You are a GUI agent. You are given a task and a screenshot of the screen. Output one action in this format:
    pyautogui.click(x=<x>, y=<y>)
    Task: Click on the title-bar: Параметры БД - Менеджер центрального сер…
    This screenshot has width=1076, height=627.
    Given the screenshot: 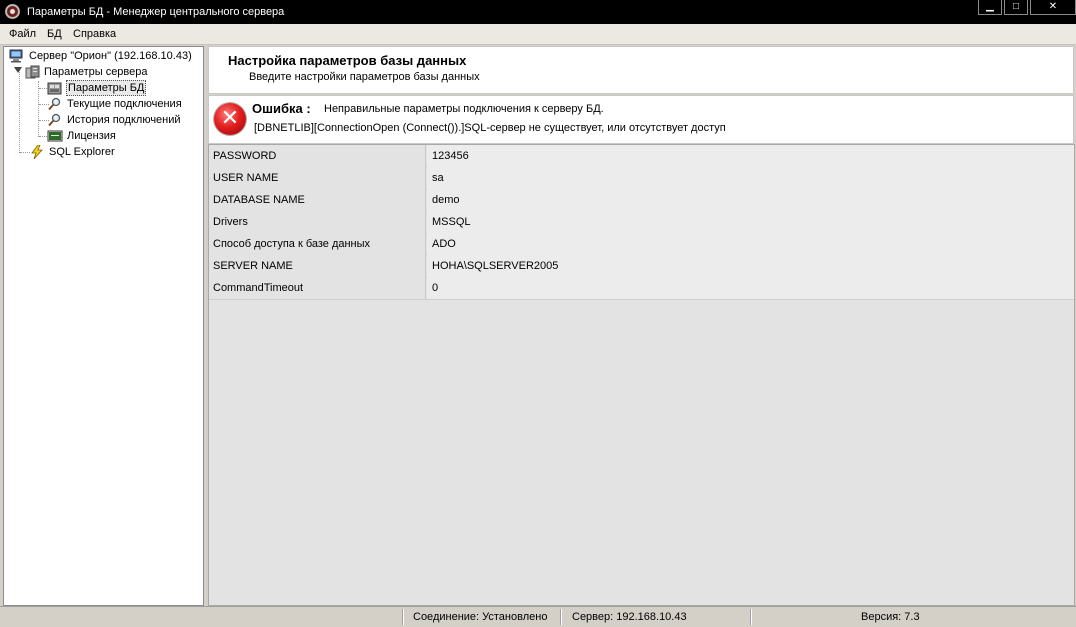 What is the action you would take?
    pyautogui.click(x=538, y=12)
    